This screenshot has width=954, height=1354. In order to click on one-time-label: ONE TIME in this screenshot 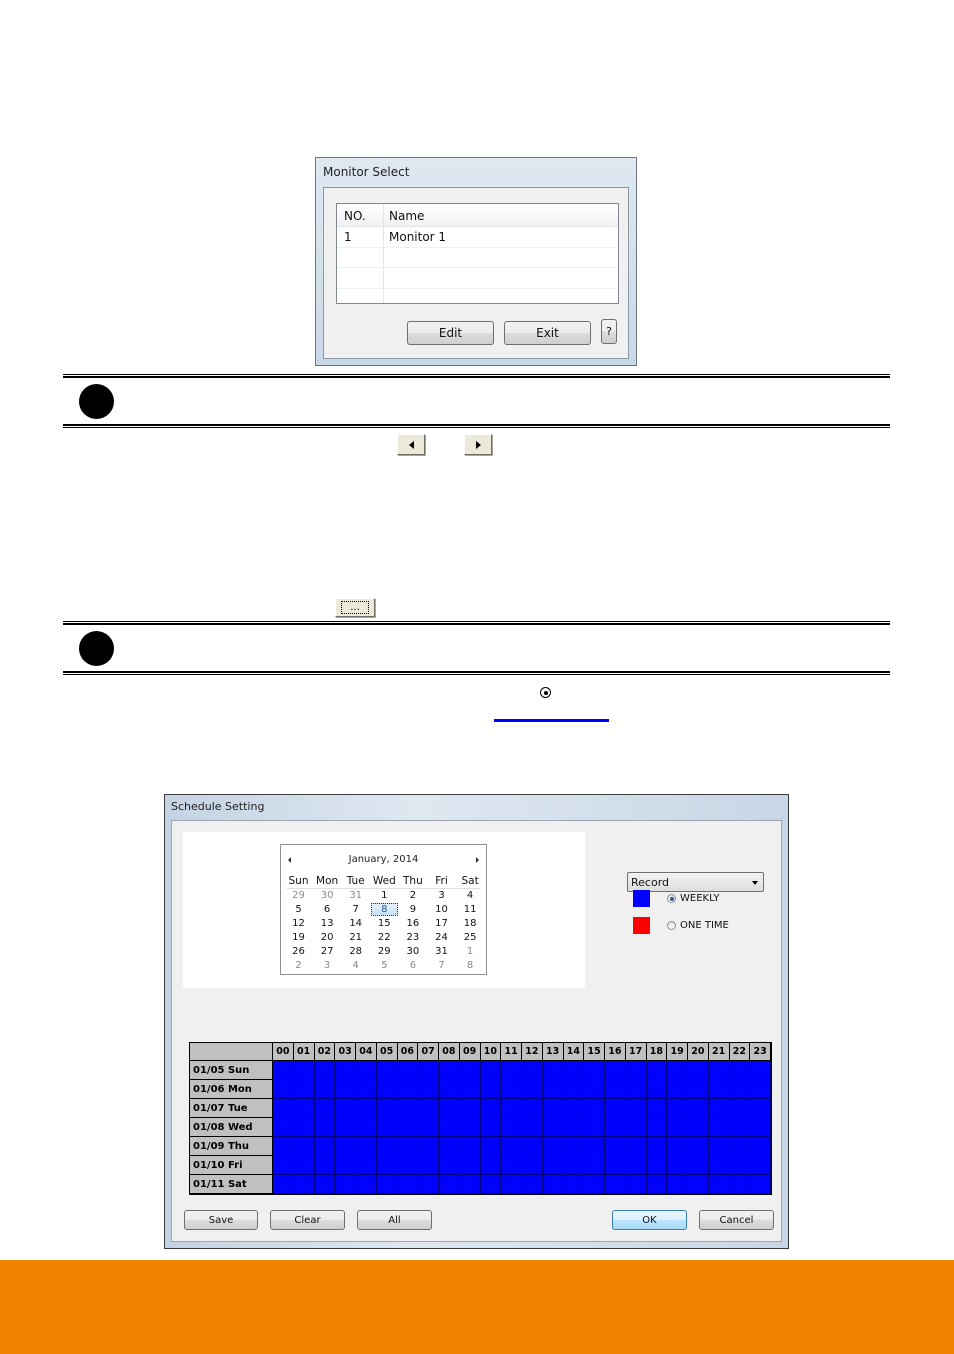, I will do `click(704, 925)`.